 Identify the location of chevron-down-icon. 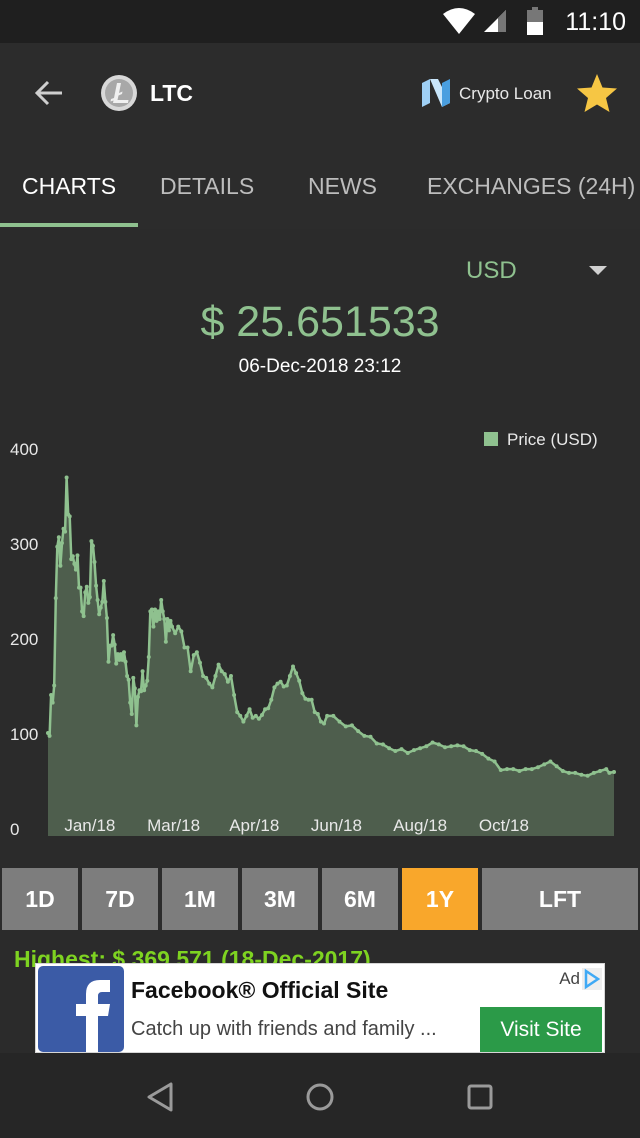
(598, 270).